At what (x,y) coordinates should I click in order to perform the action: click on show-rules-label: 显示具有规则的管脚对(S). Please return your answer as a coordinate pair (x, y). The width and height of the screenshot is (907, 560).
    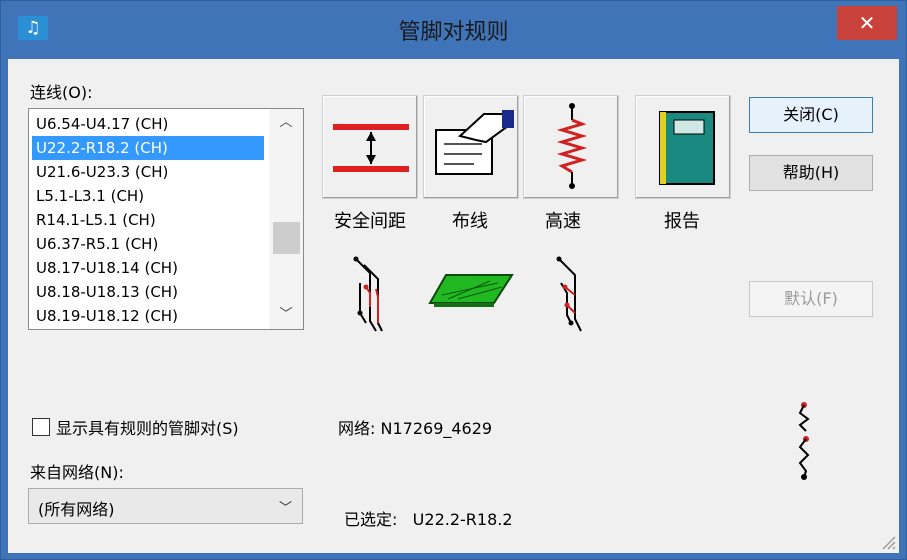
    Looking at the image, I should click on (147, 427).